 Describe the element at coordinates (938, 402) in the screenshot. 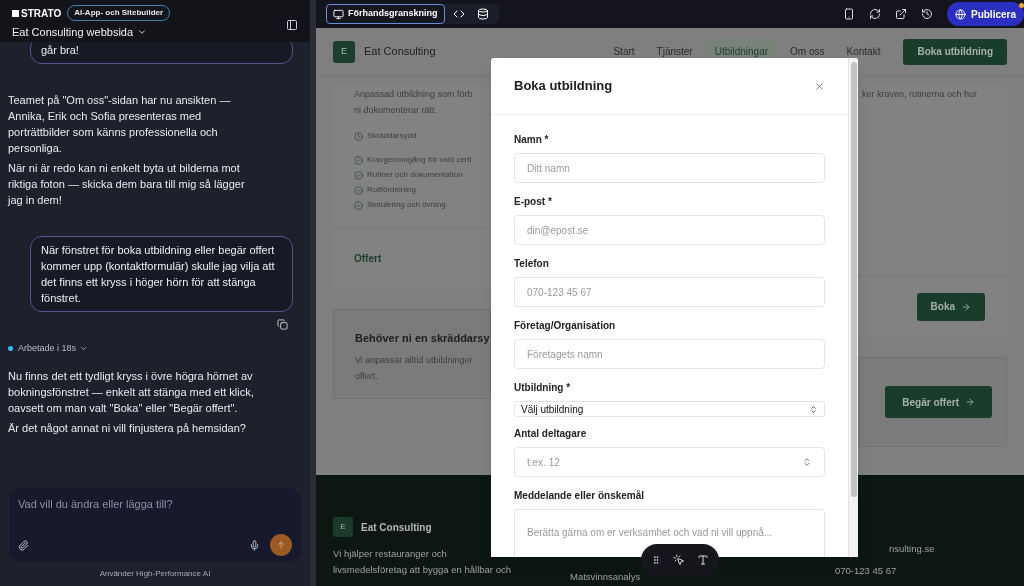

I see `quote-button: Begär offert` at that location.